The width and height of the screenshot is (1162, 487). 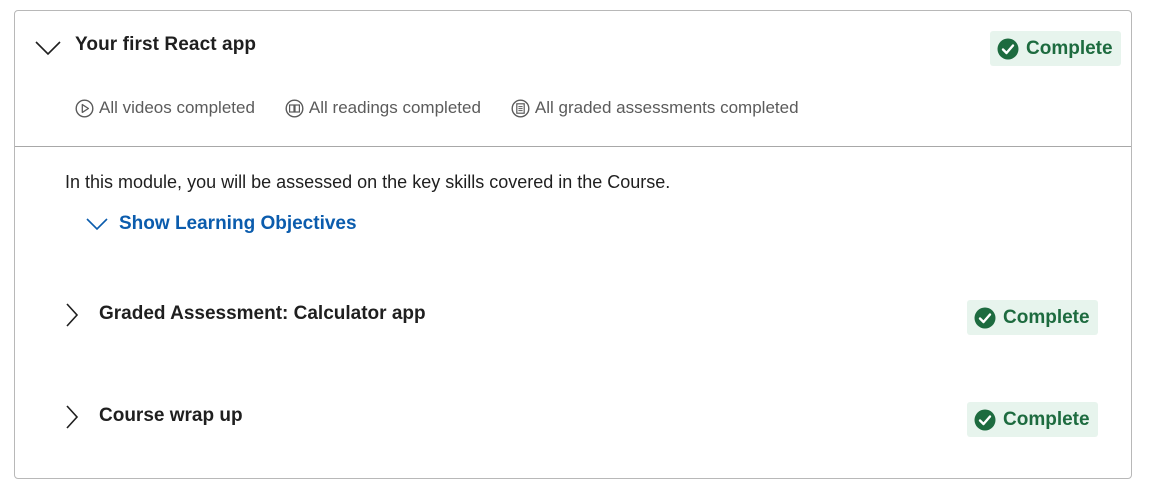 I want to click on collapse-module-button, so click(x=48, y=48).